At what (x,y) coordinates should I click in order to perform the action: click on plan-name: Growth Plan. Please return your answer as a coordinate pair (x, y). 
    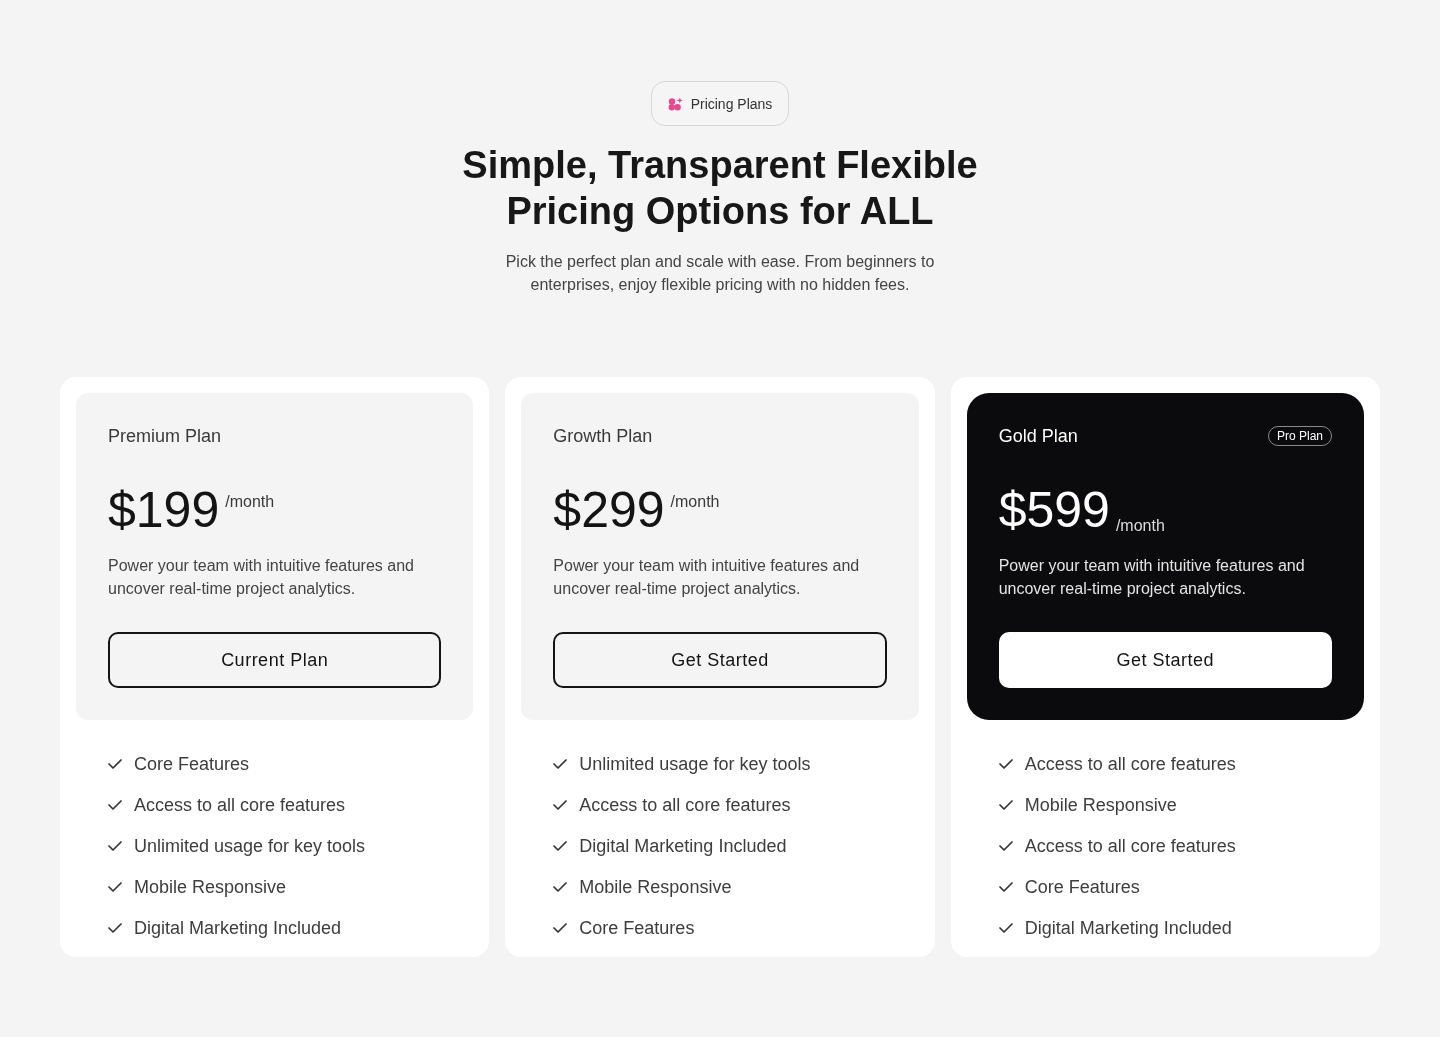
    Looking at the image, I should click on (603, 436).